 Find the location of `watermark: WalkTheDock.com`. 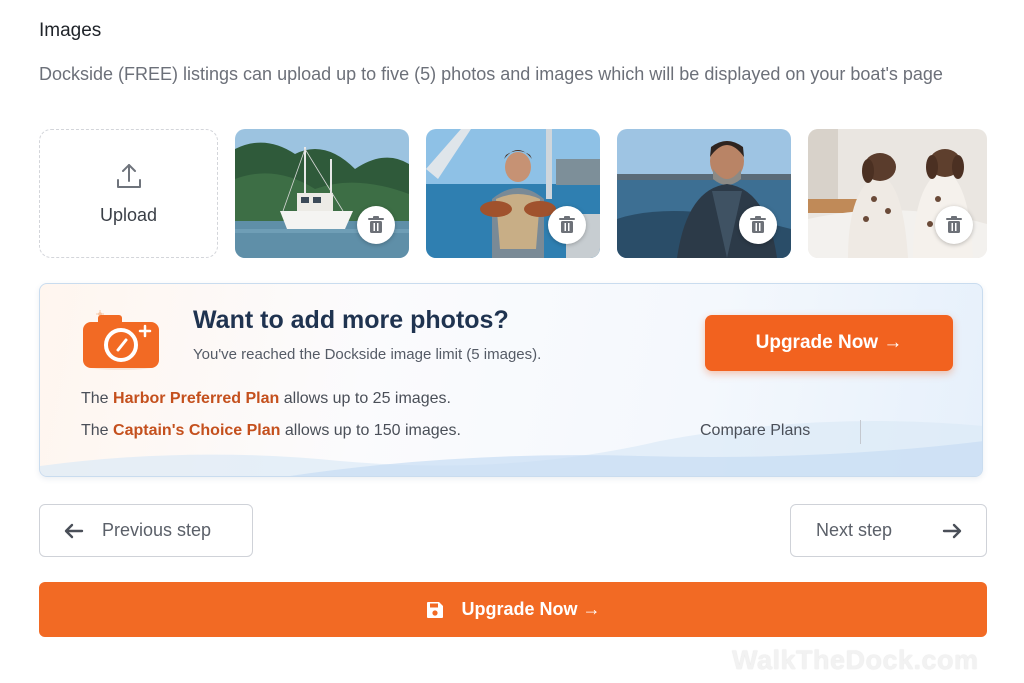

watermark: WalkTheDock.com is located at coordinates (855, 660).